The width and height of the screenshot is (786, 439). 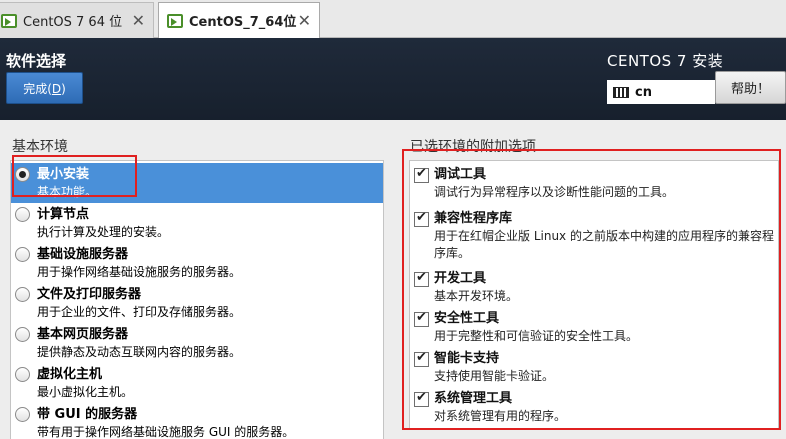 I want to click on env-desc: 用于企业的文件、打印及存储服务器。, so click(x=139, y=312).